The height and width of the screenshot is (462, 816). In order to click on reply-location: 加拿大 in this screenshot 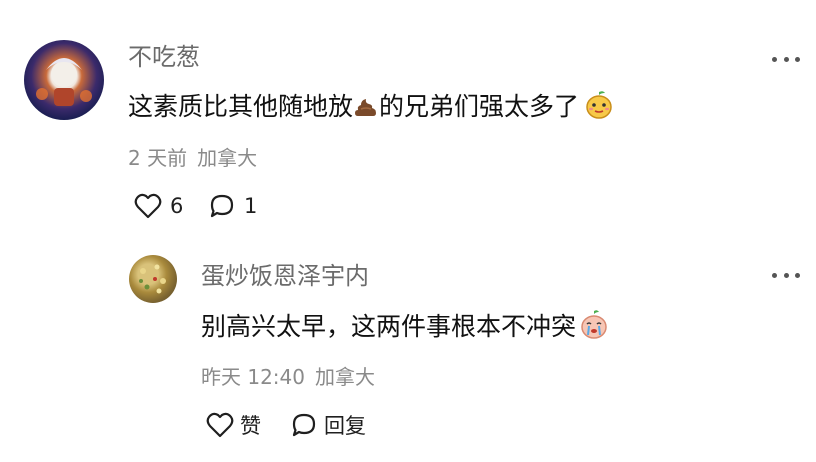, I will do `click(345, 377)`.